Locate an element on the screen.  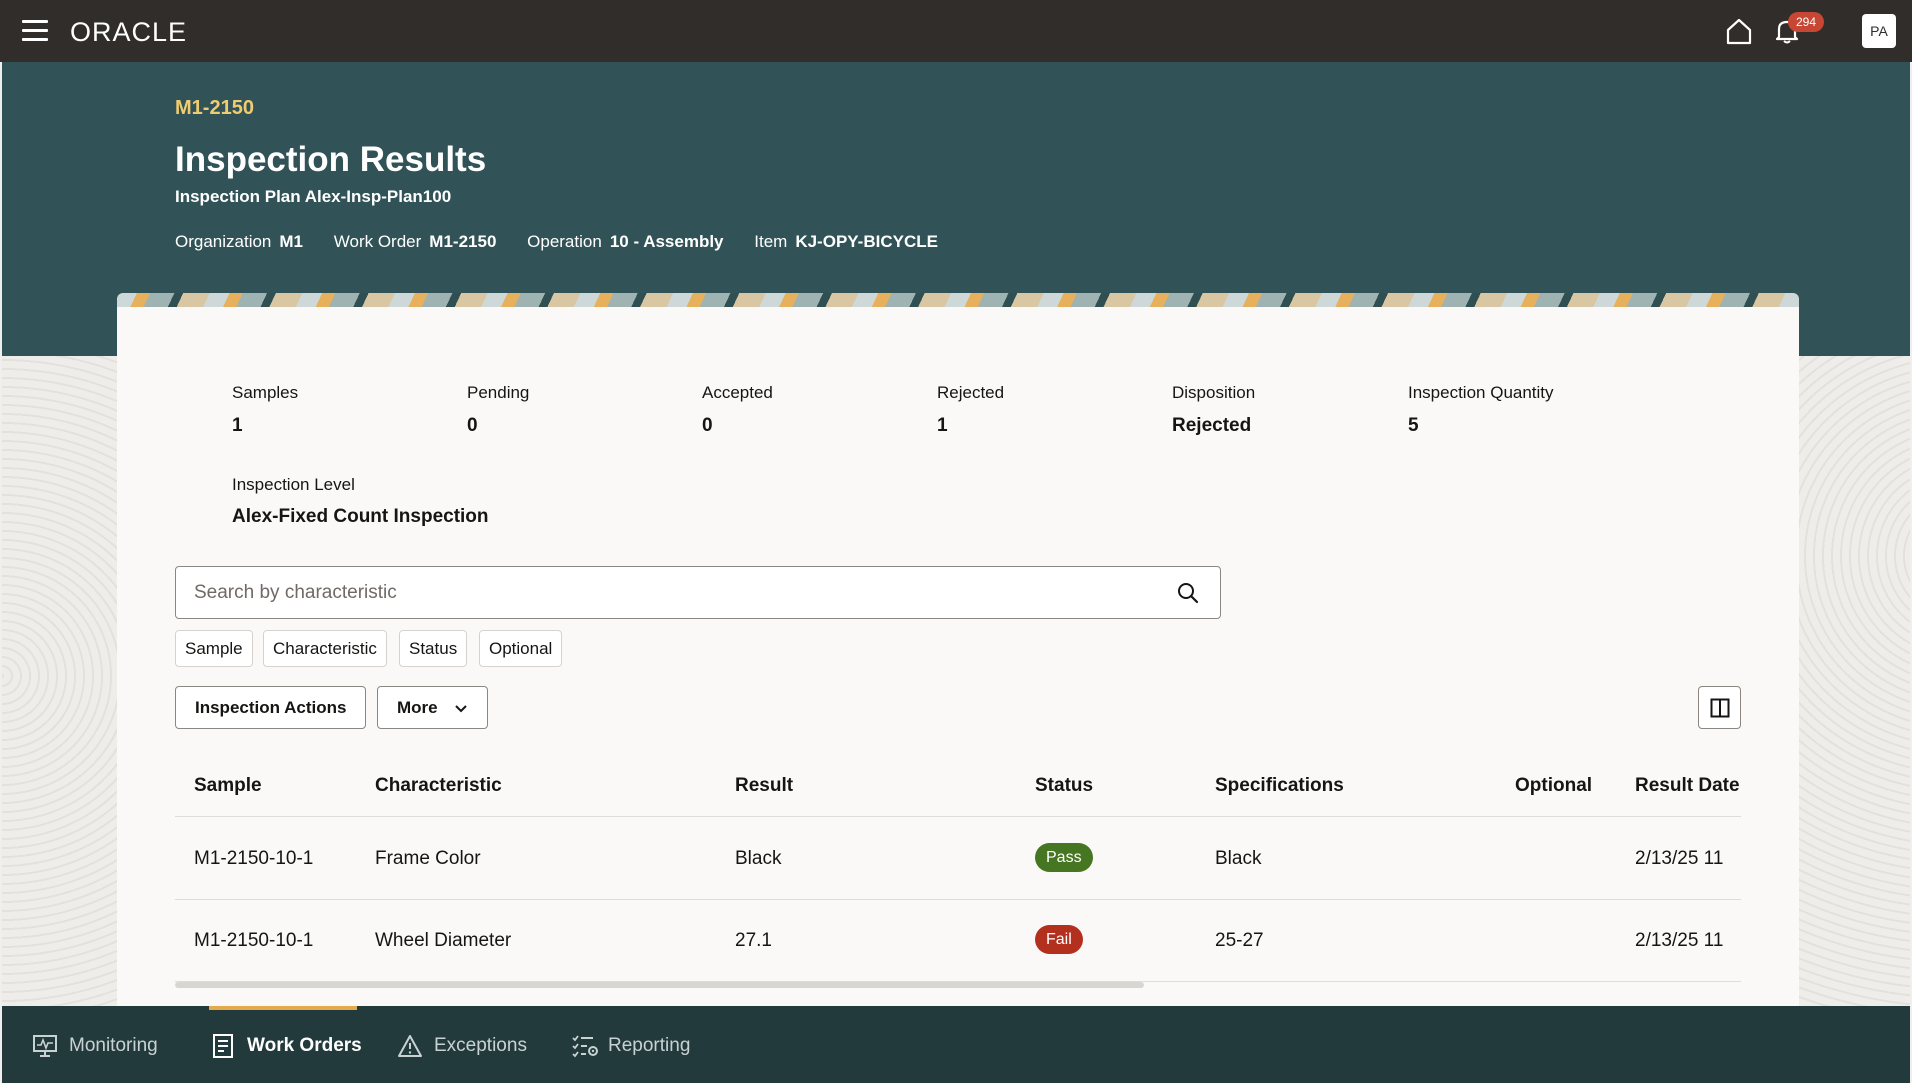
cell-characteristic: Frame Color is located at coordinates (428, 858).